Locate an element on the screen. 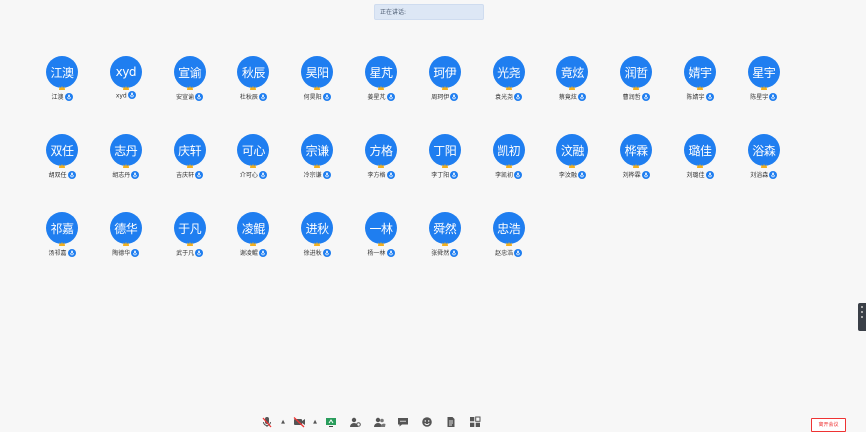  participant-tile: 竟炫 蔡竟炫 is located at coordinates (572, 86).